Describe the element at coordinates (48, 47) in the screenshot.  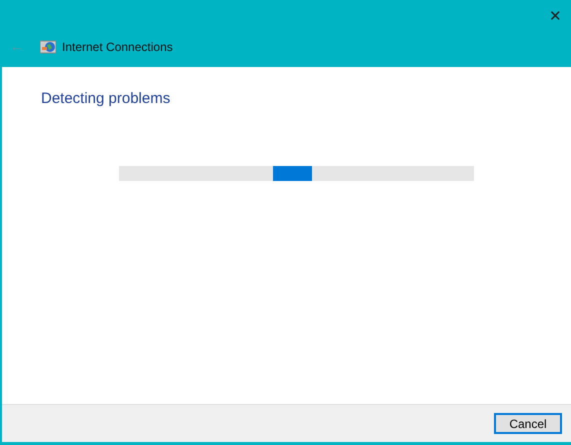
I see `globe-icon` at that location.